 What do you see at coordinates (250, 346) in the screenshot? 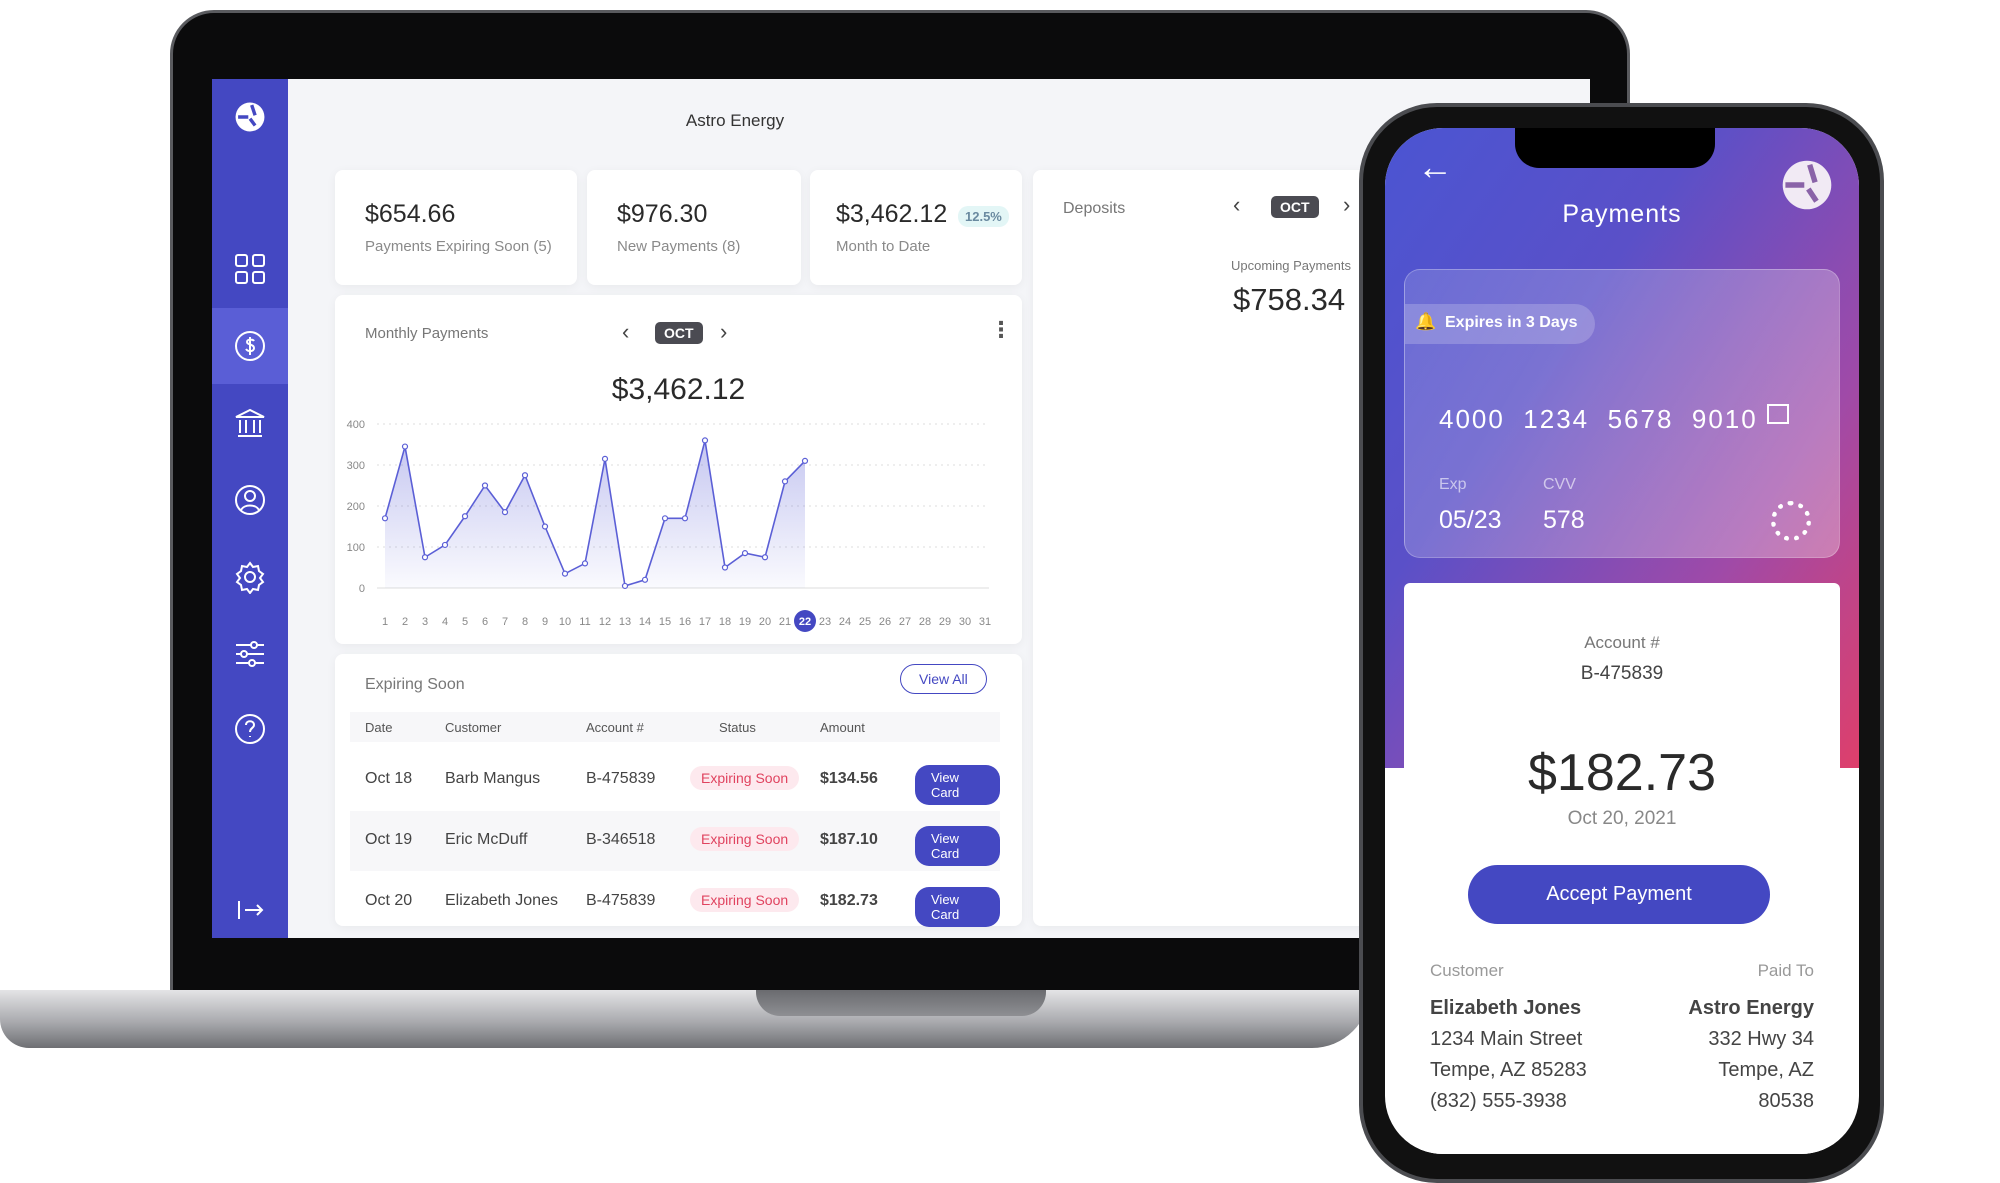
I see `sidebar-item-payments` at bounding box center [250, 346].